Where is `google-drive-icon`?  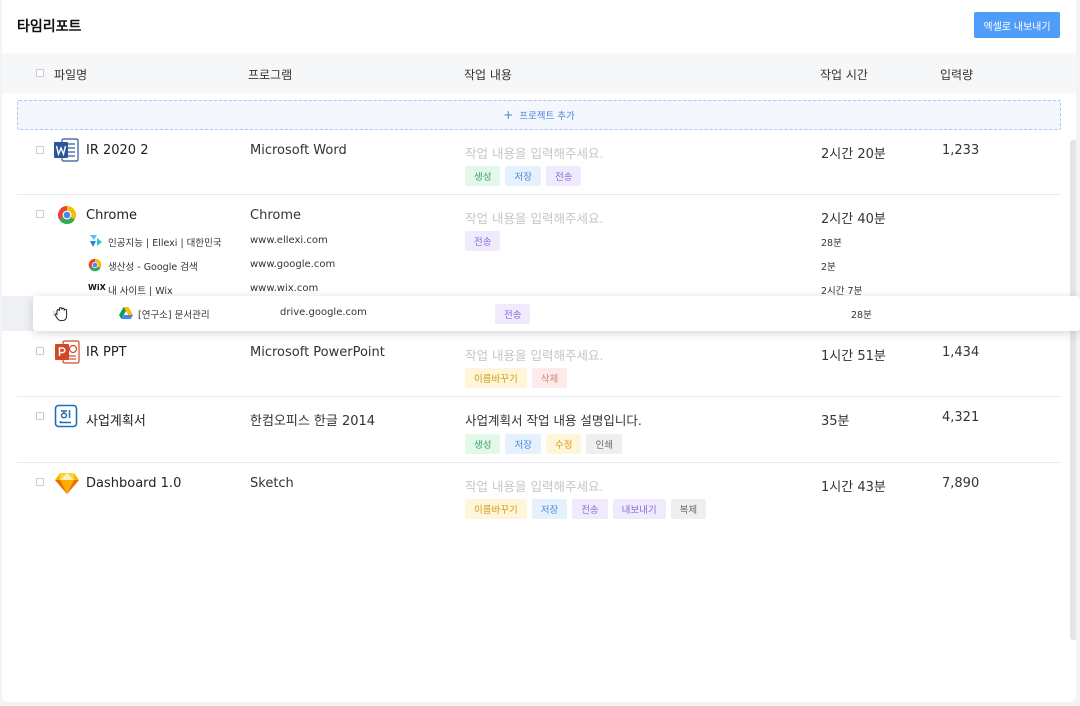
google-drive-icon is located at coordinates (126, 313).